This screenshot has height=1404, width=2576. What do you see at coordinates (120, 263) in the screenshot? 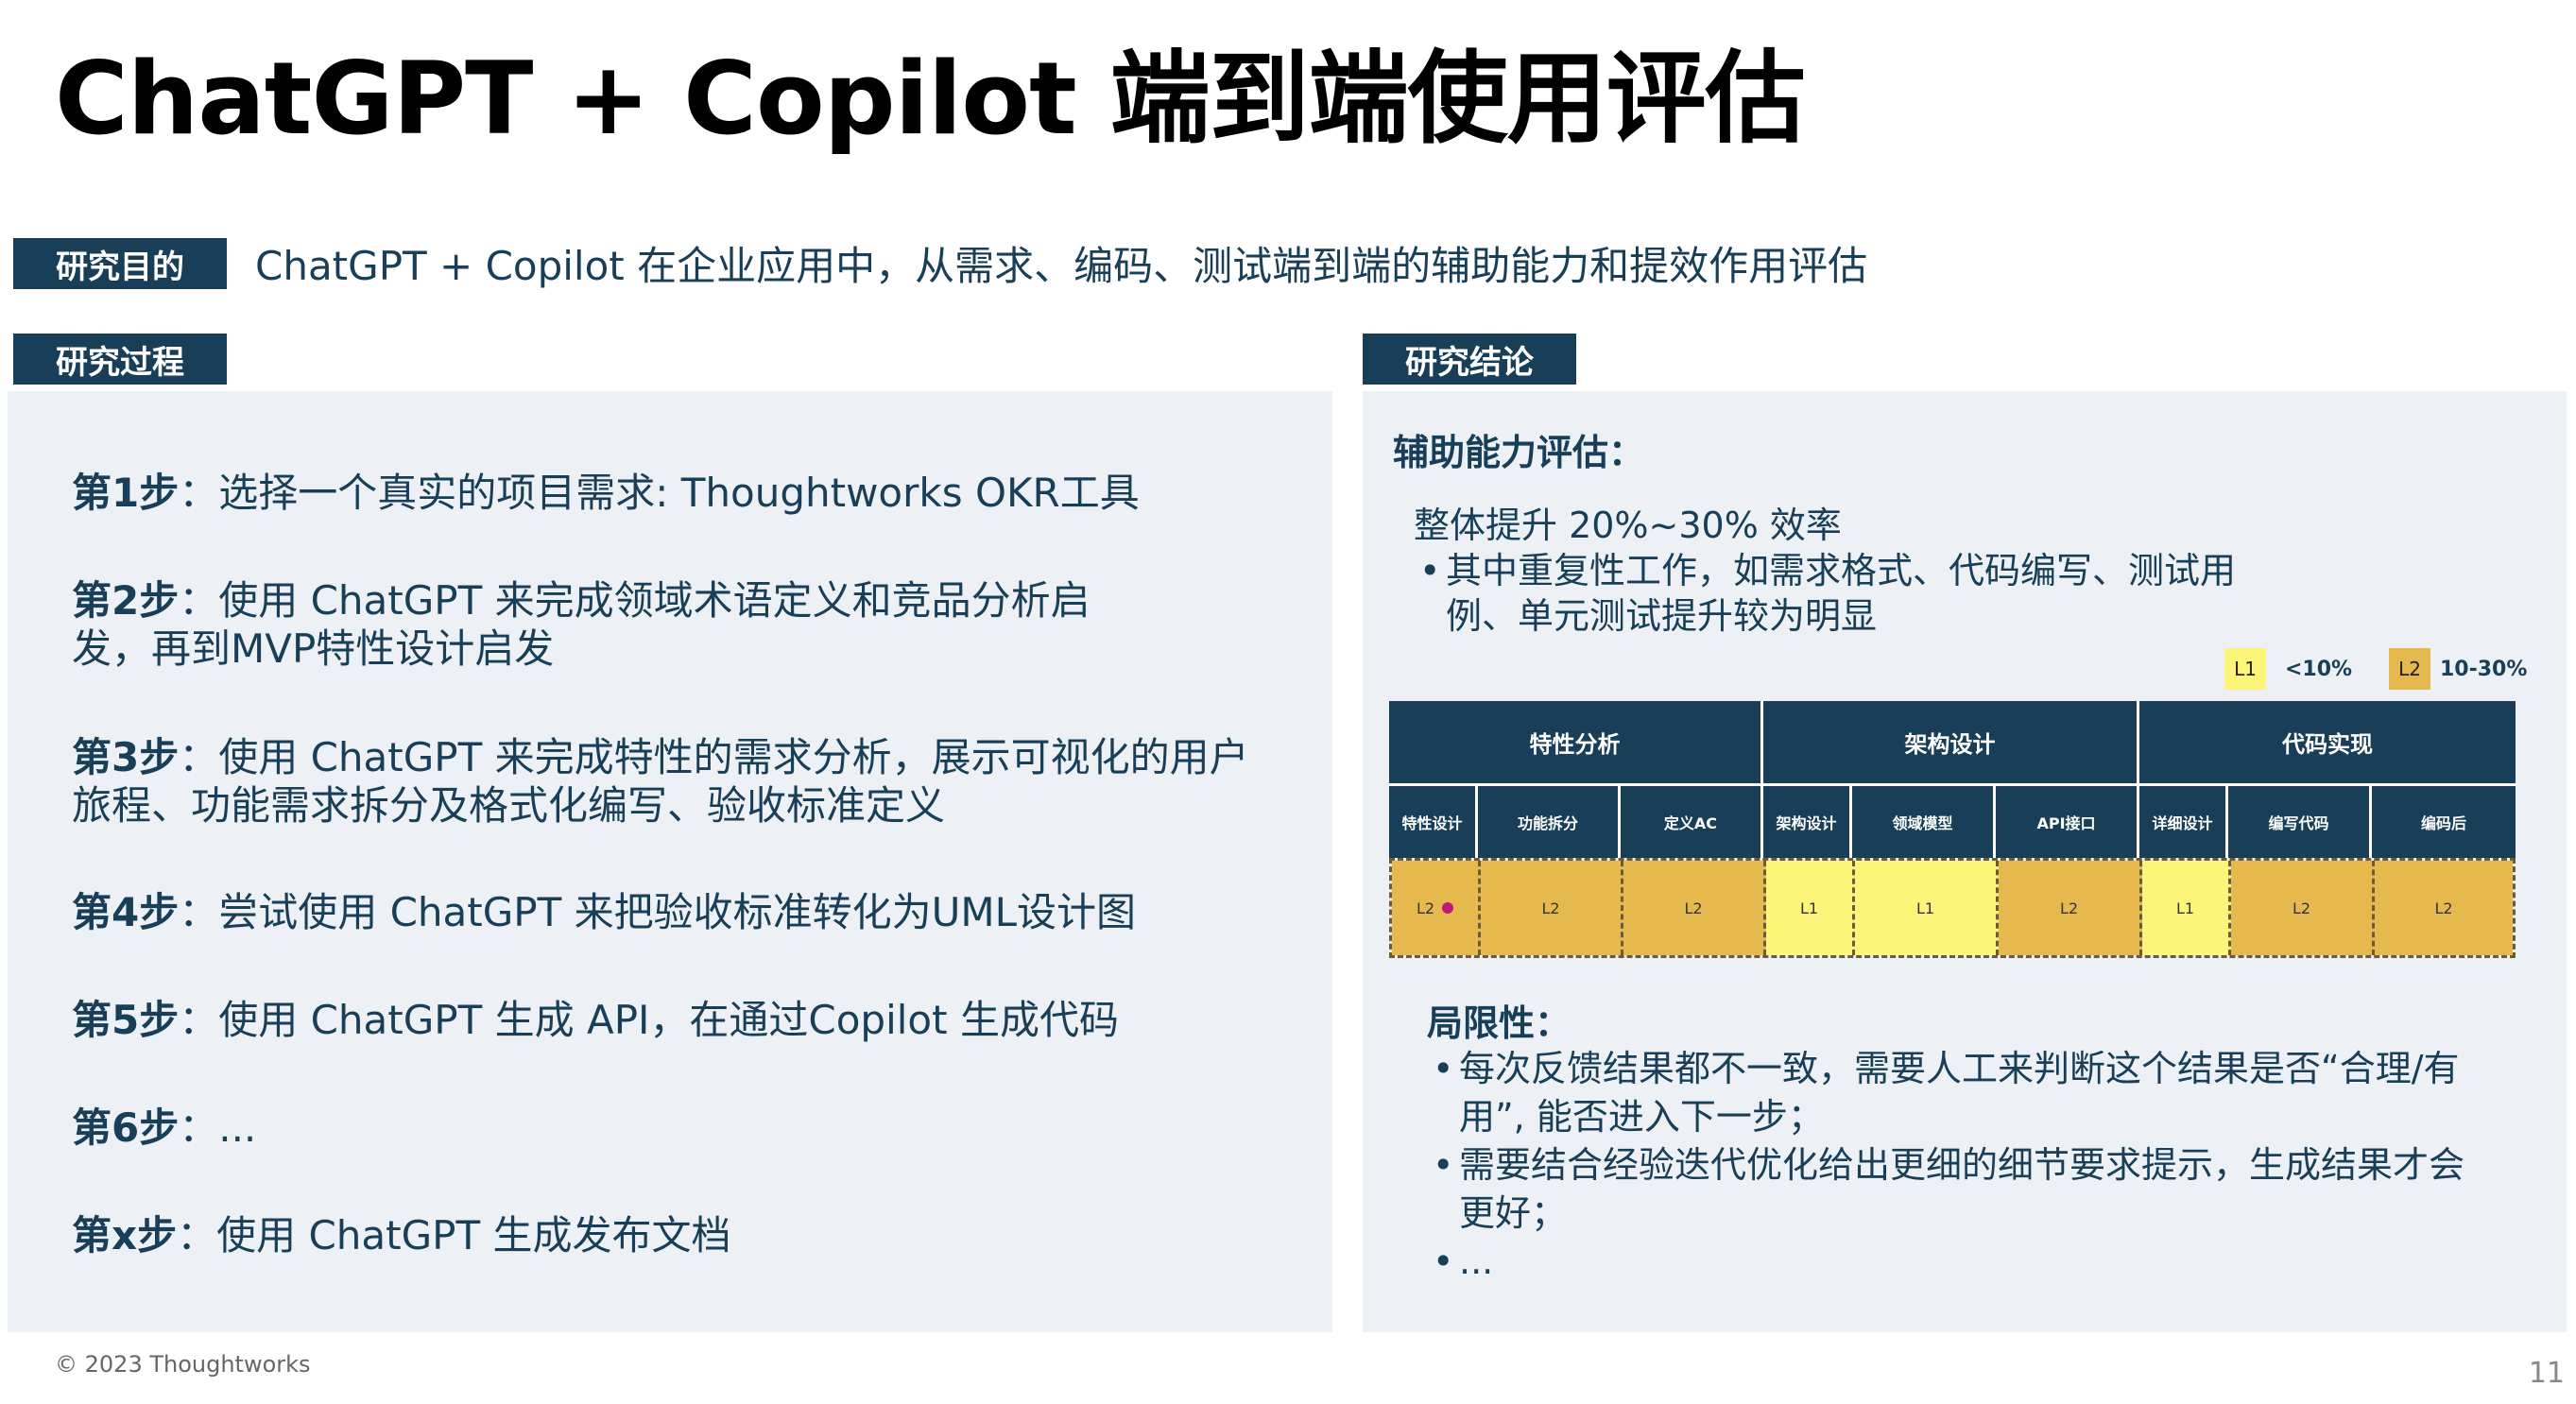
I see `purpose-label: 研究目的` at bounding box center [120, 263].